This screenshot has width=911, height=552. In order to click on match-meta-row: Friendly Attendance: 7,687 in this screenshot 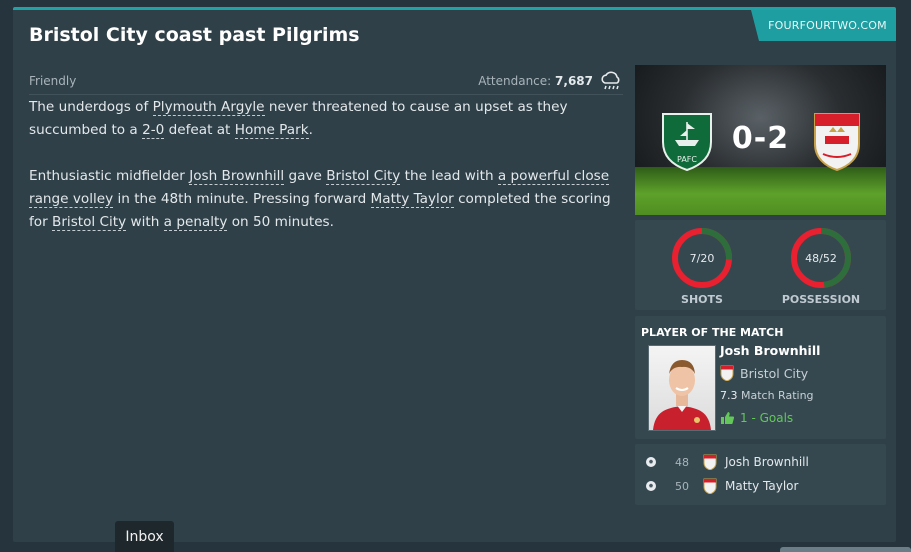, I will do `click(326, 83)`.